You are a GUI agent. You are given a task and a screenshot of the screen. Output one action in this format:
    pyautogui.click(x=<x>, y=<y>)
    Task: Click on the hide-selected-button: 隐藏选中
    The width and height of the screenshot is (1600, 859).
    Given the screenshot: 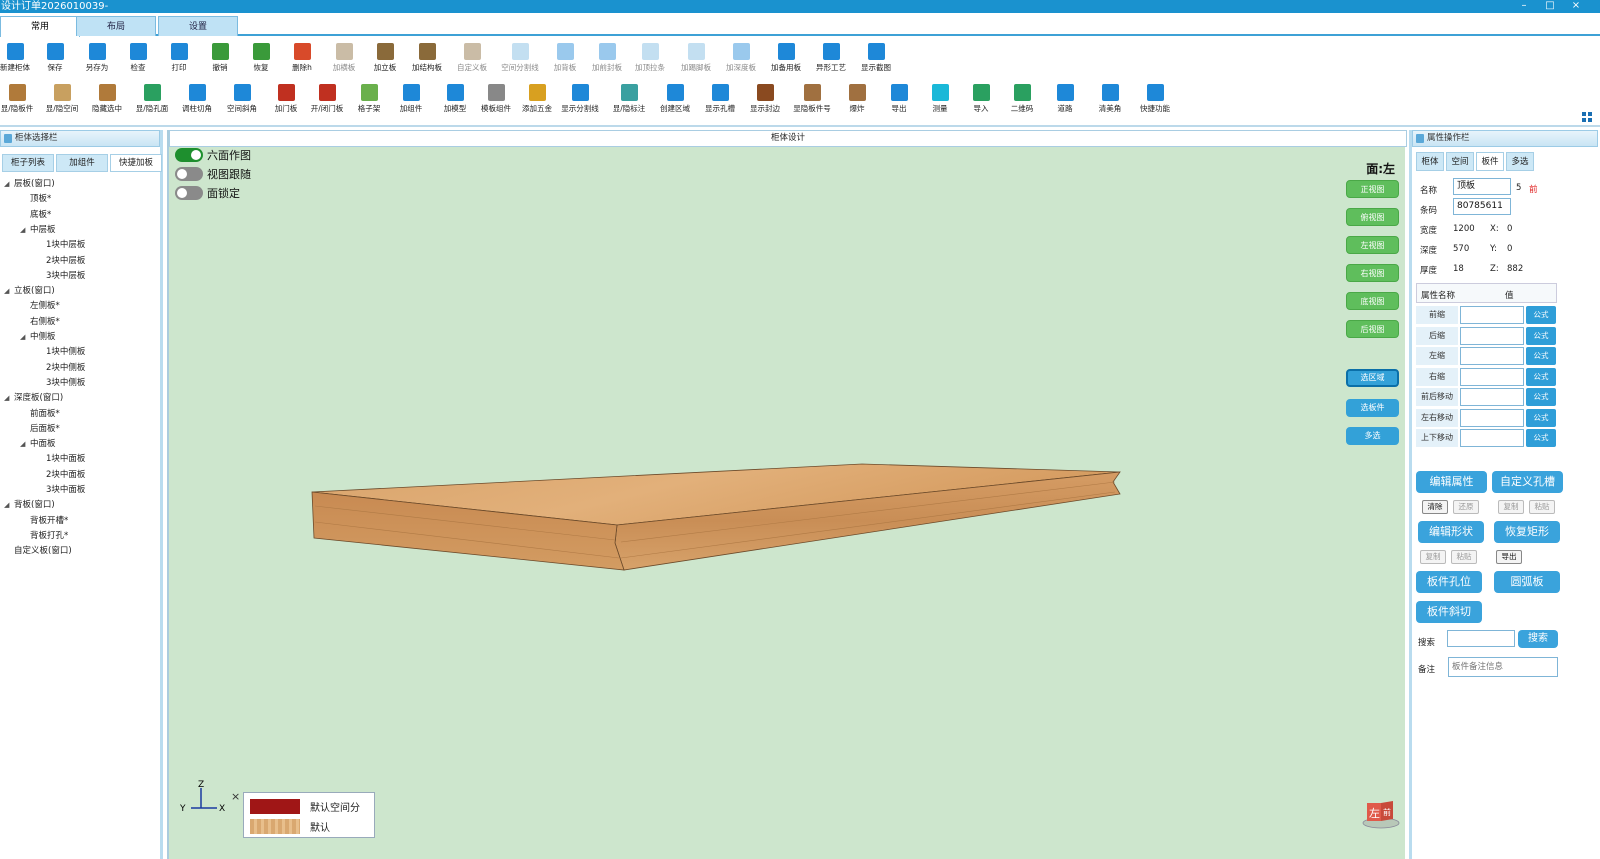 What is the action you would take?
    pyautogui.click(x=107, y=99)
    